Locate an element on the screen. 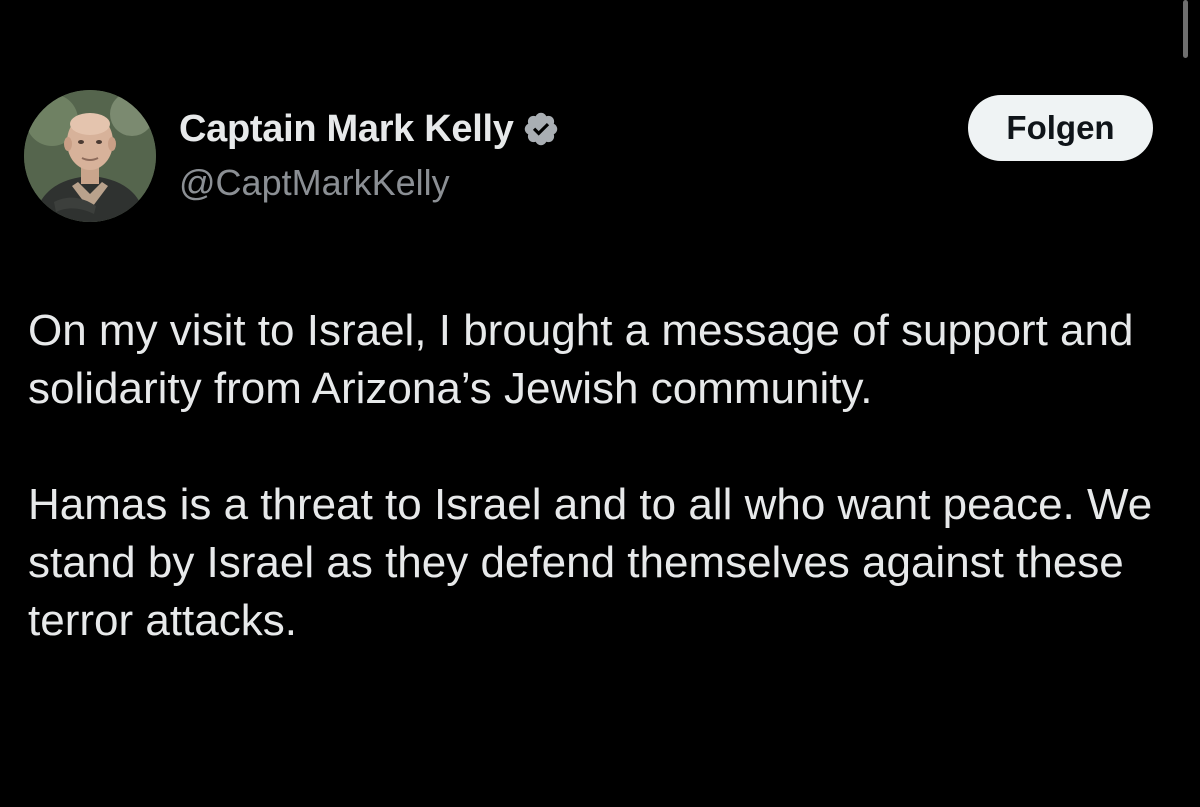 This screenshot has width=1200, height=807. follow-button: Folgen is located at coordinates (1060, 128).